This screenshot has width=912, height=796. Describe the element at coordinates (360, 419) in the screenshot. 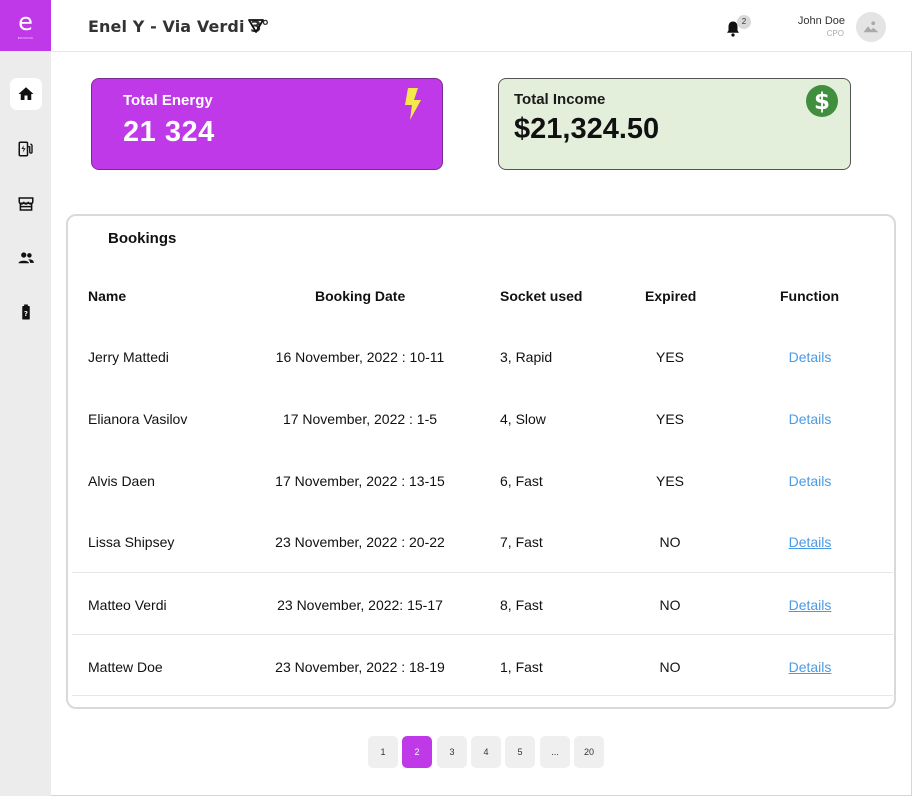

I see `booking-date: 17 November, 2022 : 1-5` at that location.